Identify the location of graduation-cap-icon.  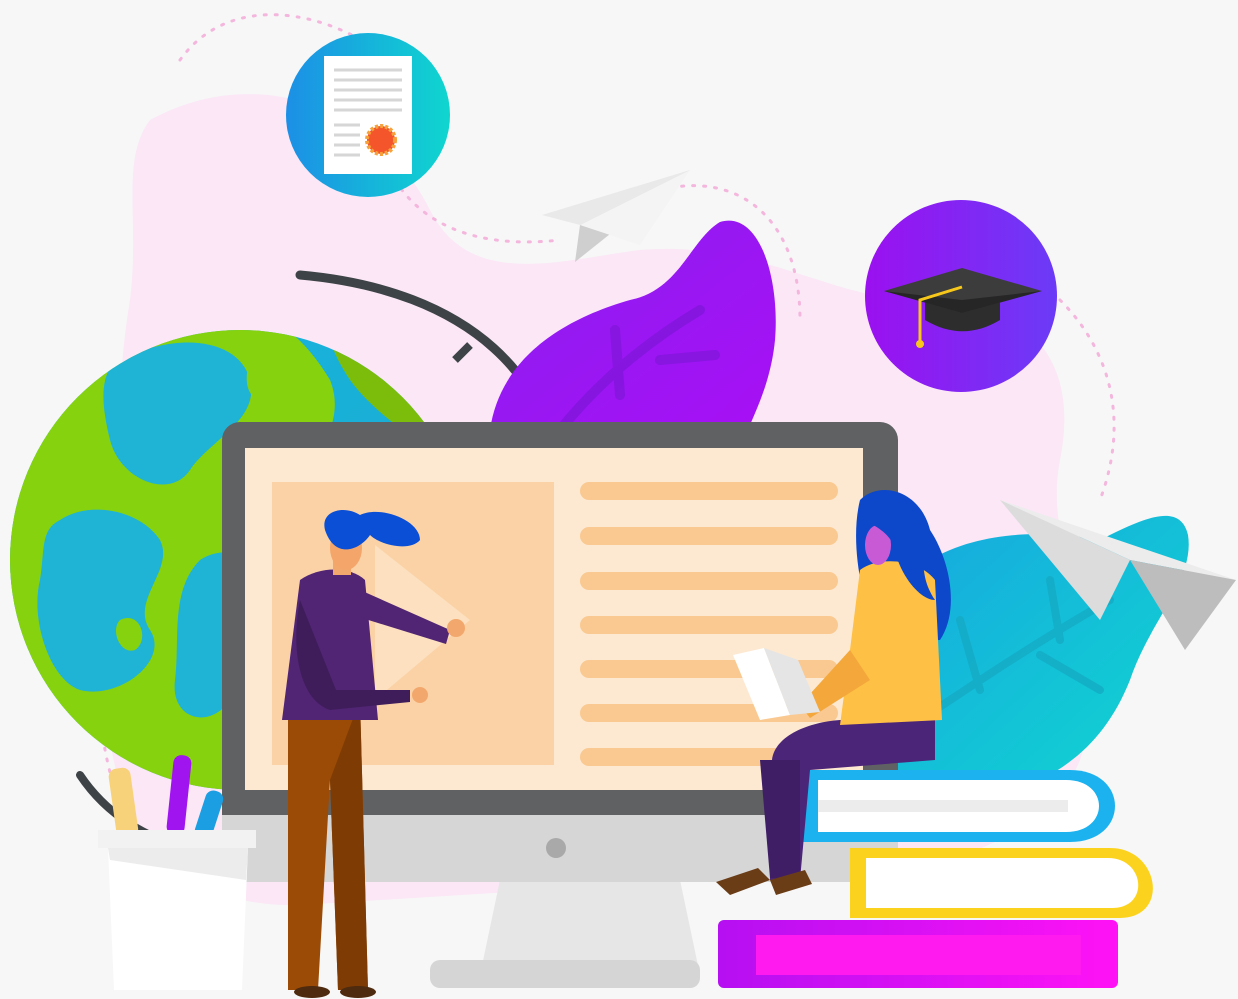
(961, 296).